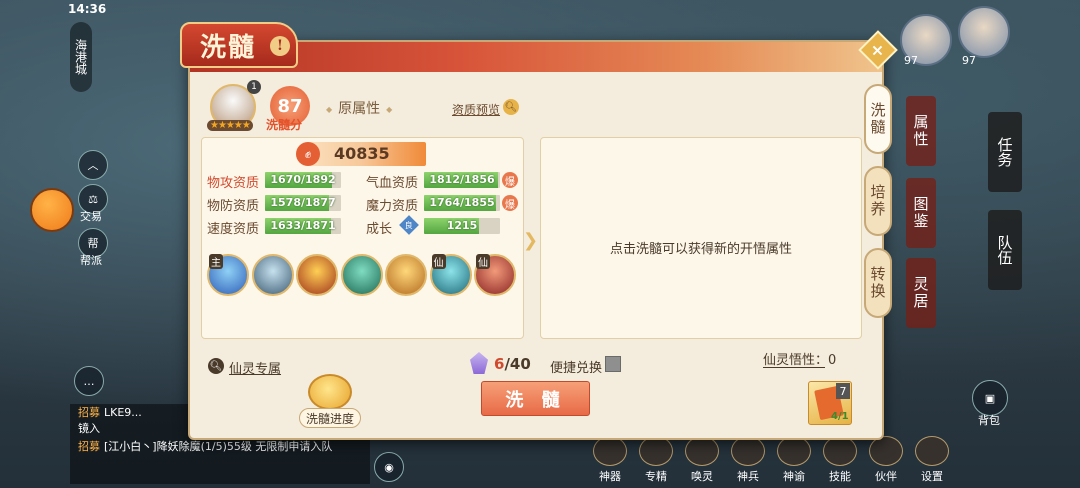  Describe the element at coordinates (886, 451) in the screenshot. I see `partner-icon` at that location.